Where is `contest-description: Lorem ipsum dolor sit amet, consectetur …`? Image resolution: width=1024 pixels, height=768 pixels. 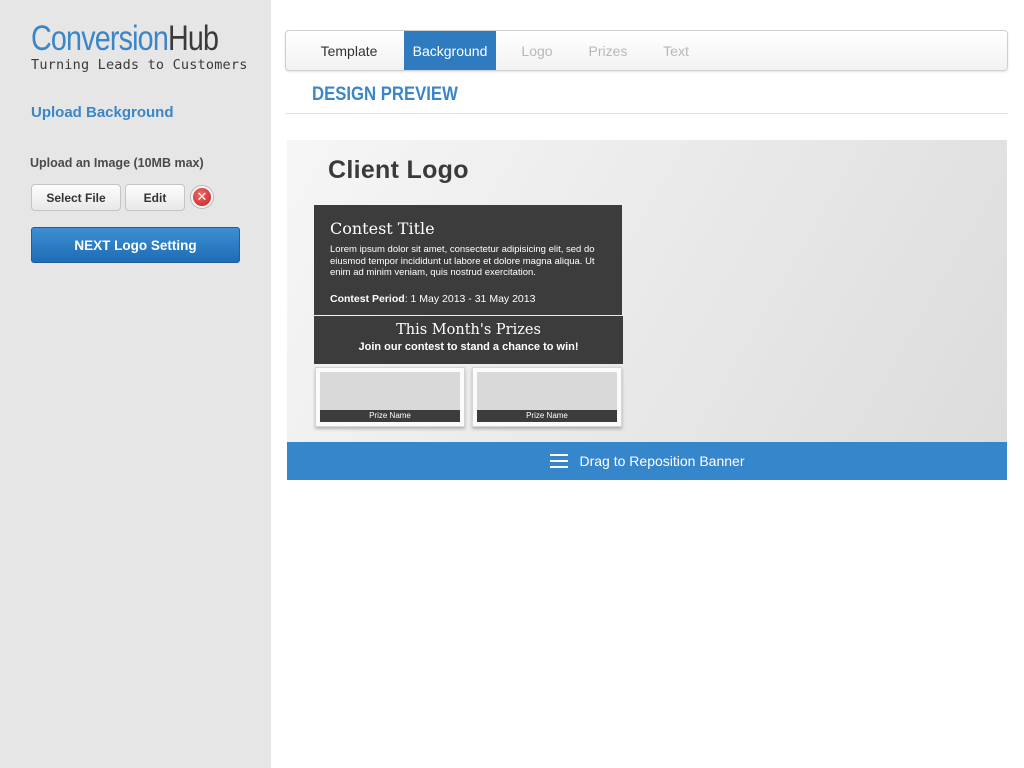
contest-description: Lorem ipsum dolor sit amet, consectetur … is located at coordinates (462, 261).